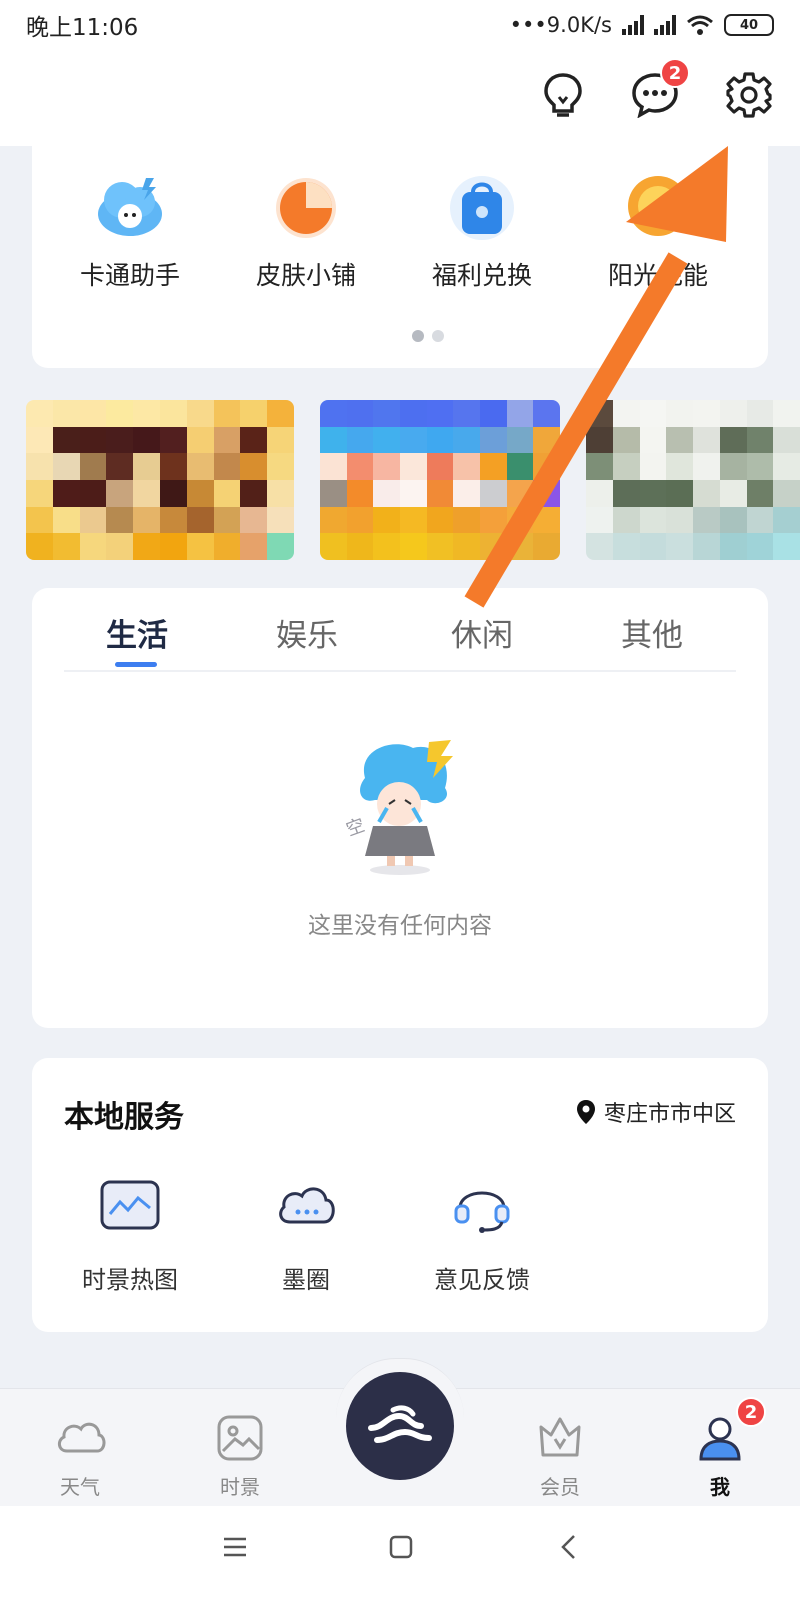 The height and width of the screenshot is (1600, 800). I want to click on tool-cartoon-assistant: 卡通助手, so click(130, 231).